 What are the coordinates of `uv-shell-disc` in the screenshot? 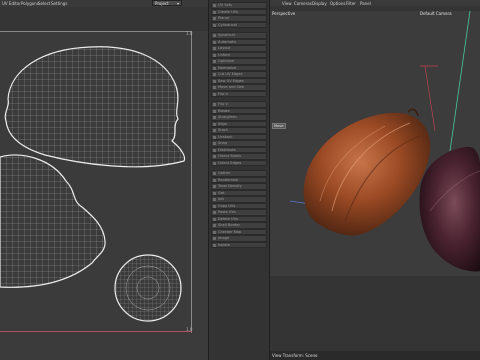 It's located at (148, 288).